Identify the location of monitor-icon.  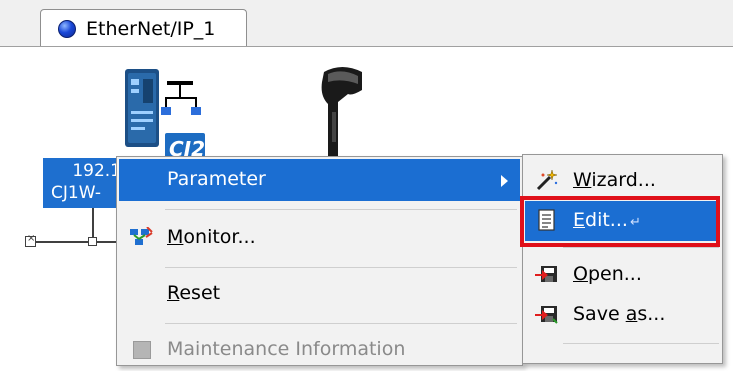
(141, 236).